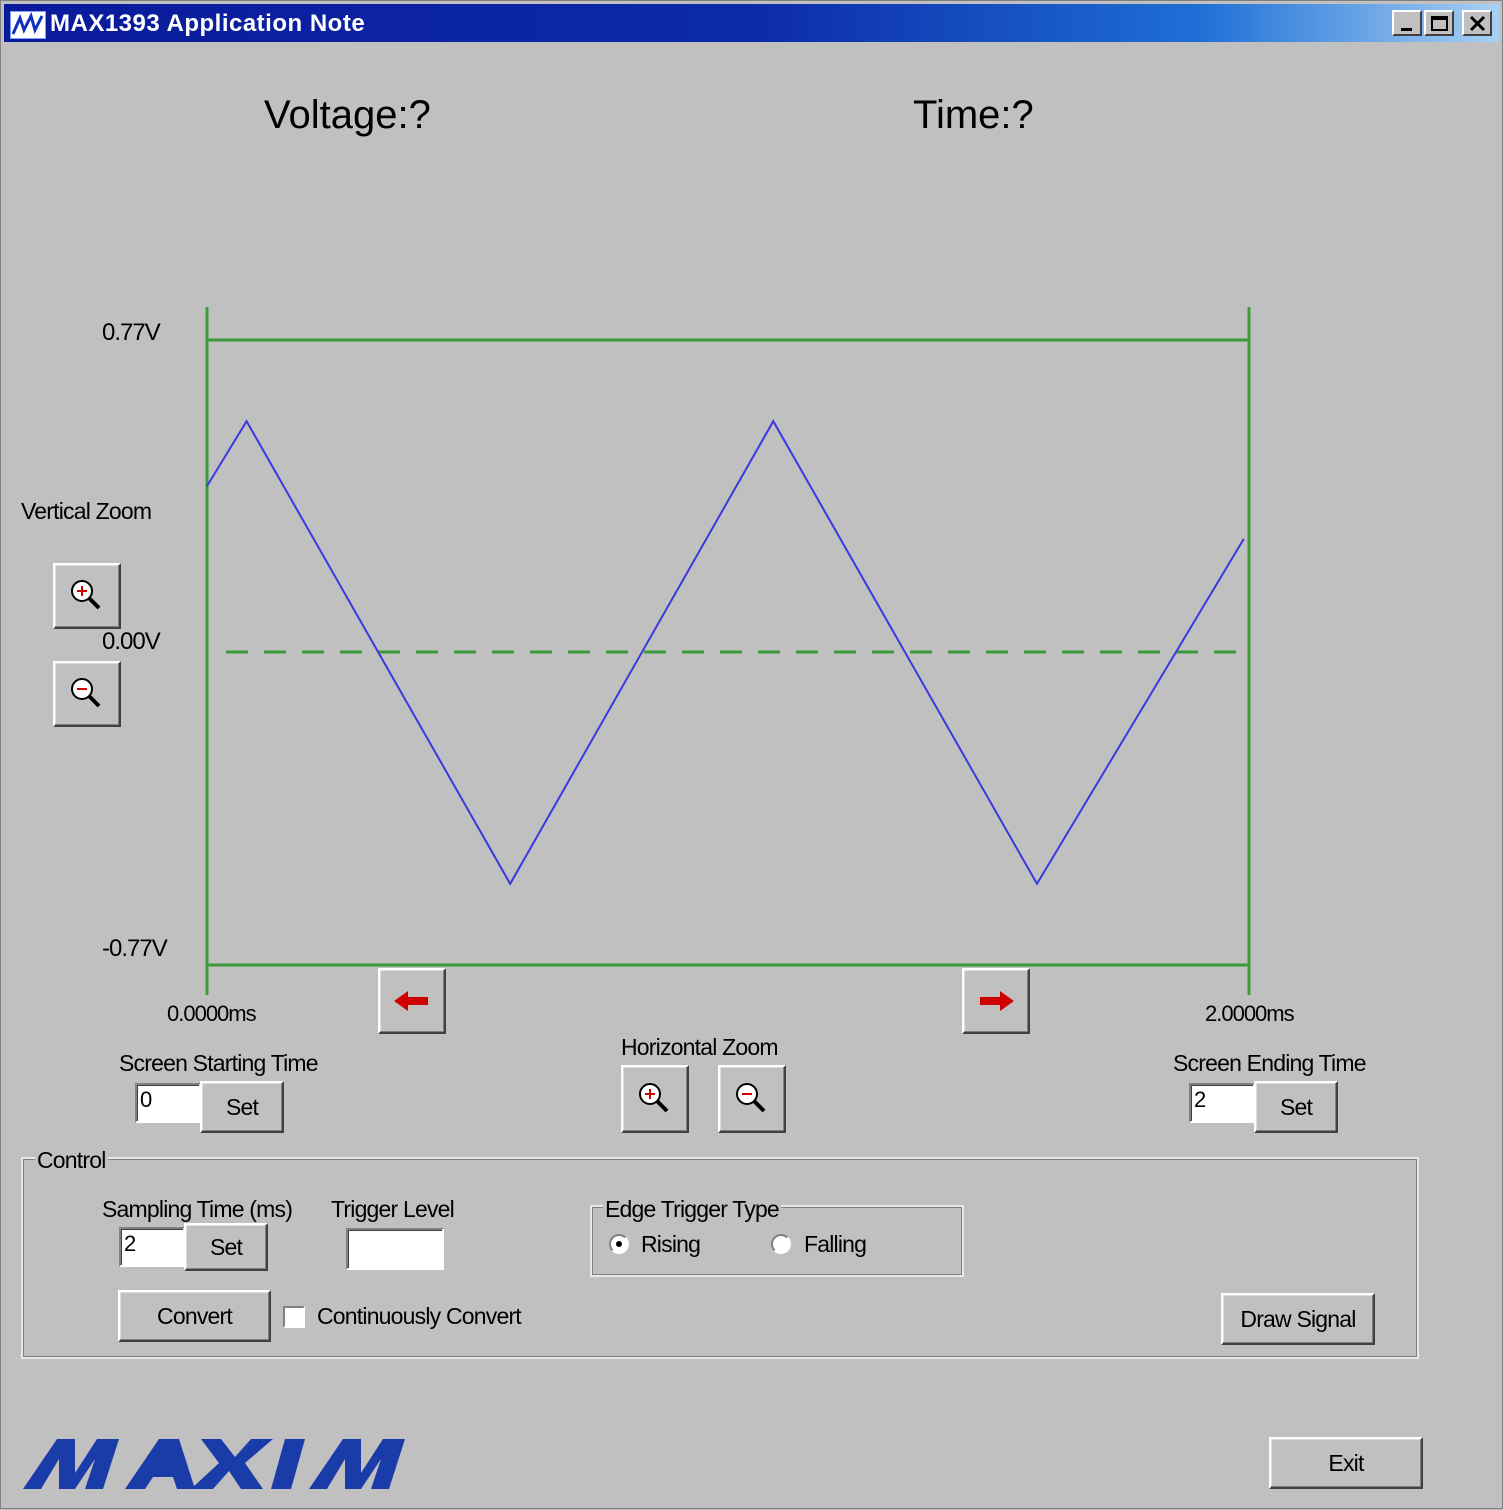 This screenshot has height=1510, width=1503. I want to click on screen-end-set-button: Set, so click(1296, 1107).